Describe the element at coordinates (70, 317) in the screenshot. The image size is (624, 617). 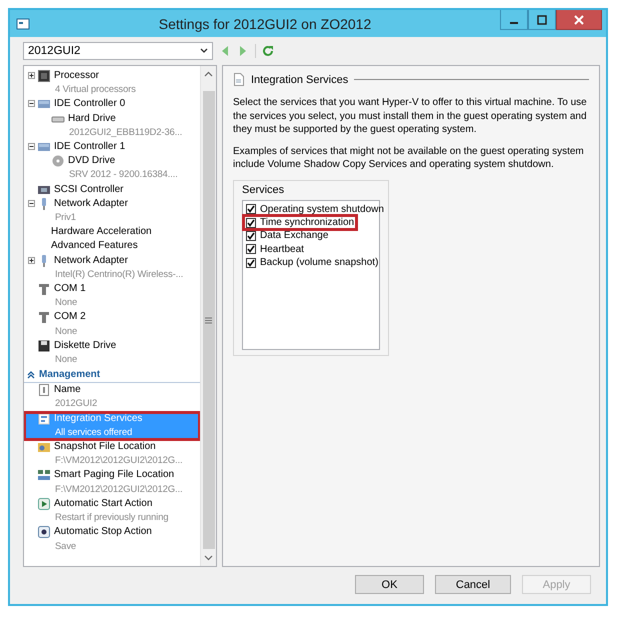
I see `item-name: COM 2` at that location.